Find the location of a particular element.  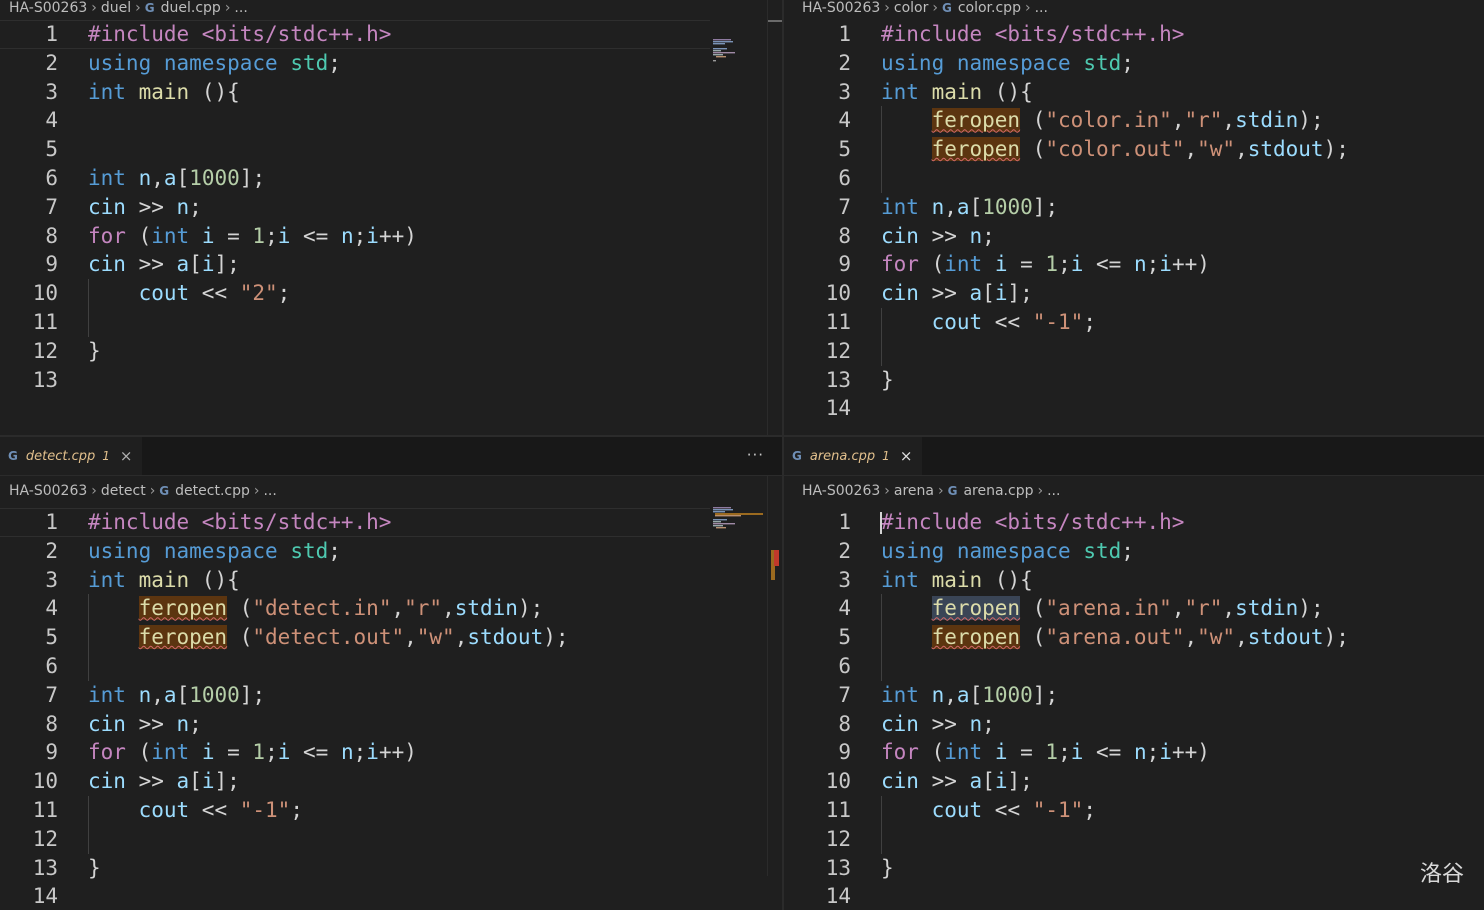

code-line: 4 feropen ("arena.in","r",stdin); is located at coordinates (1134, 609).